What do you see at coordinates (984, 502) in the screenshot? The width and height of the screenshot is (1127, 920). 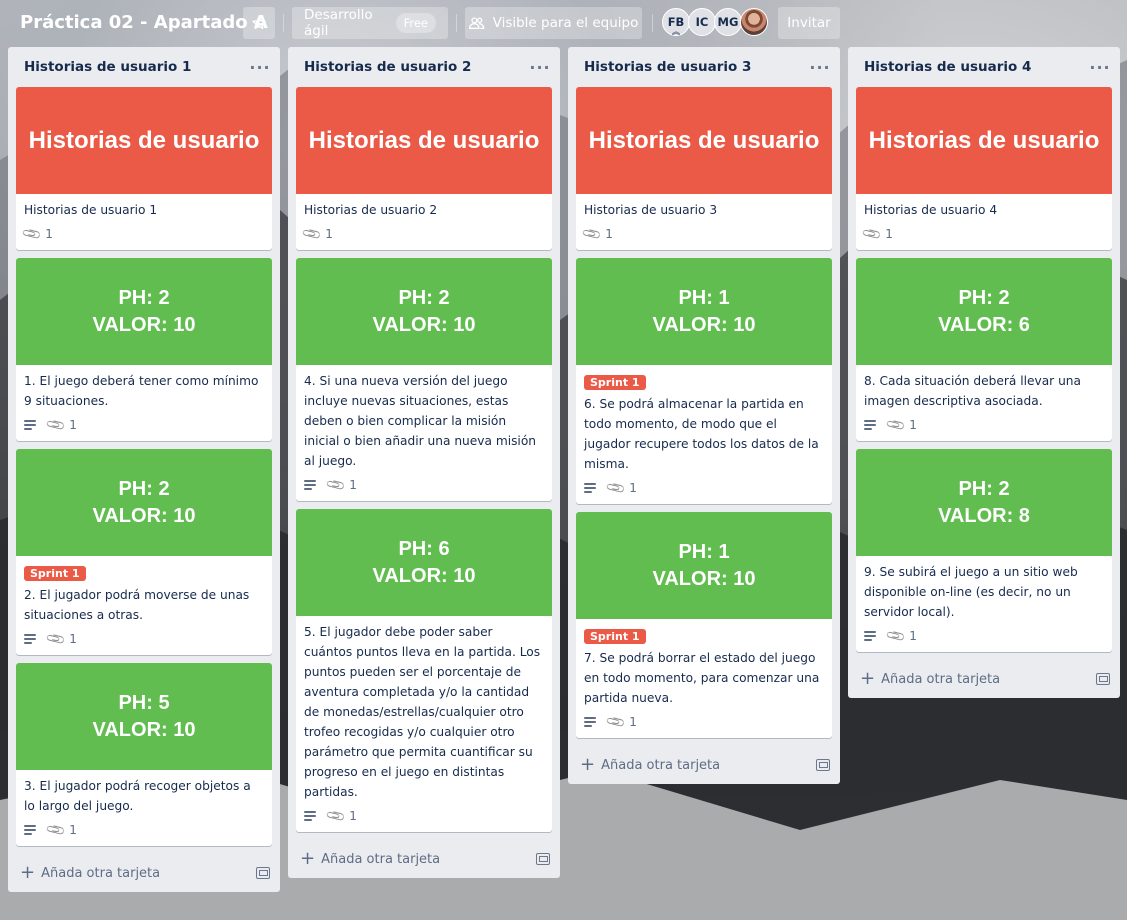 I see `card-cover: PH: 2 VALOR: 8` at bounding box center [984, 502].